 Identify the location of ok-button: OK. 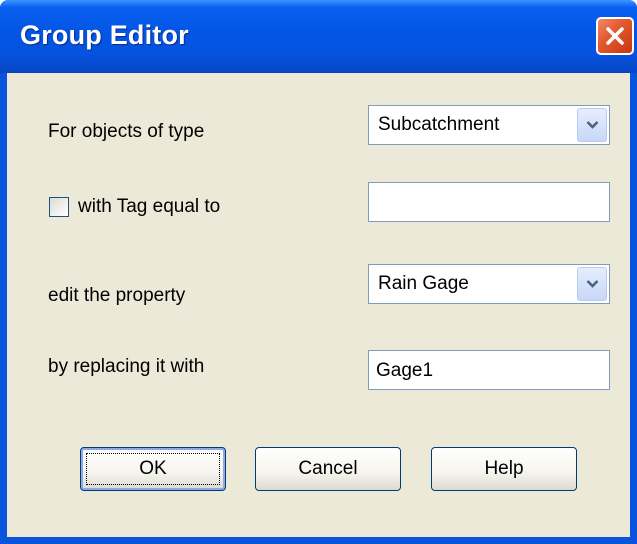
(153, 469).